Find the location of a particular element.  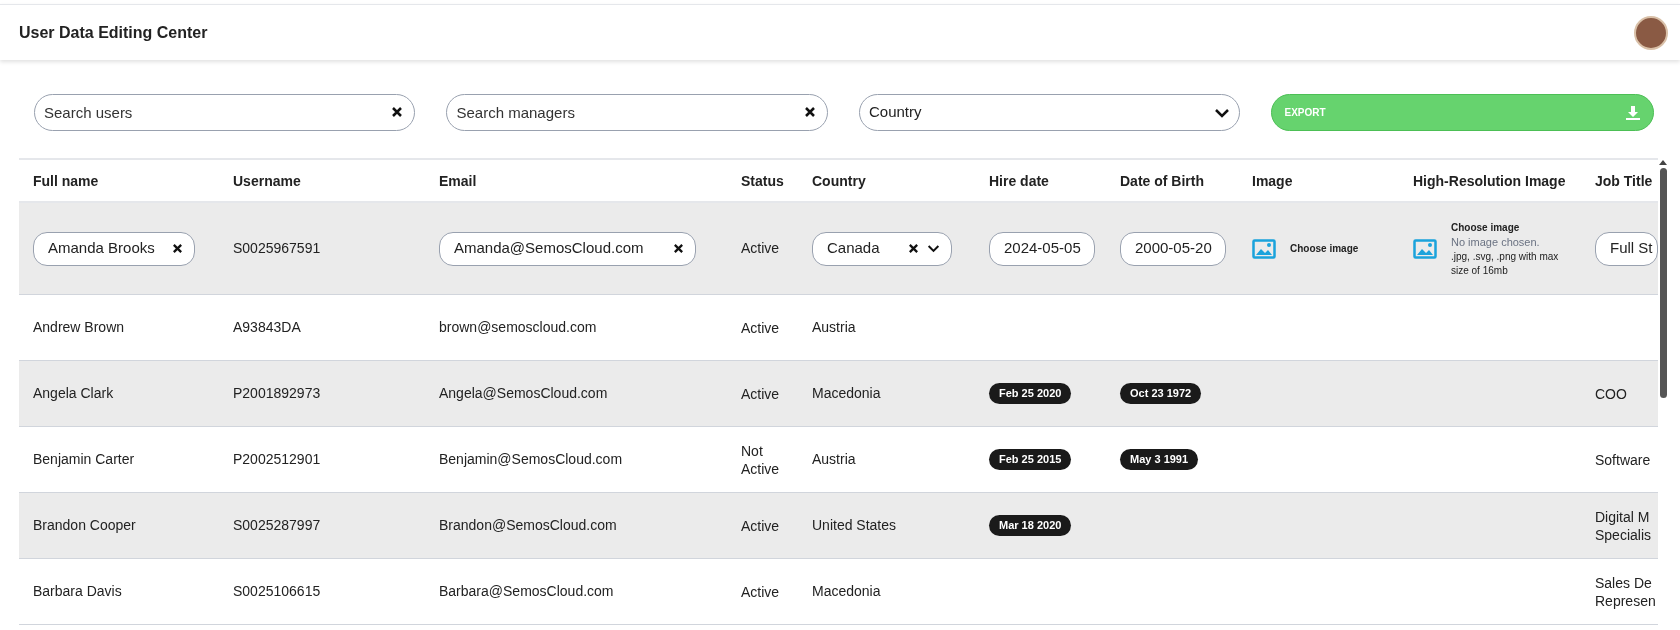

search-users-field: Search users is located at coordinates (225, 112).